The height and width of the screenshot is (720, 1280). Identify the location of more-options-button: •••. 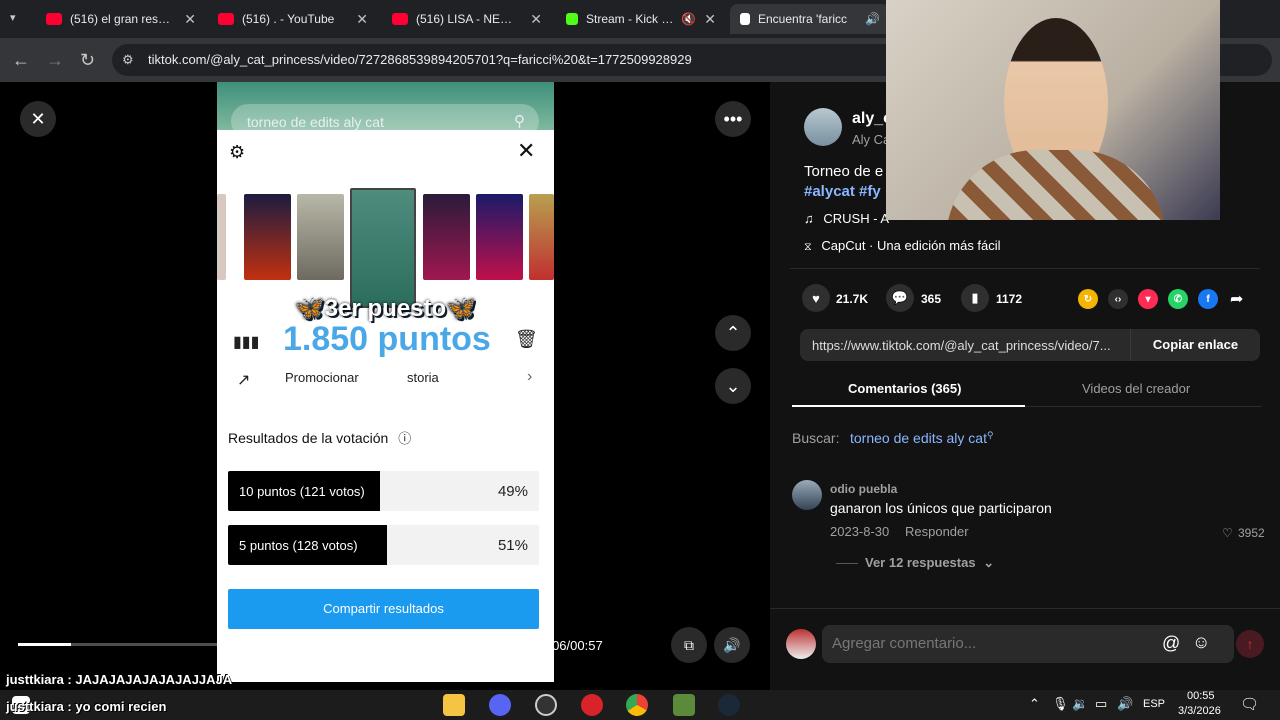
(733, 119).